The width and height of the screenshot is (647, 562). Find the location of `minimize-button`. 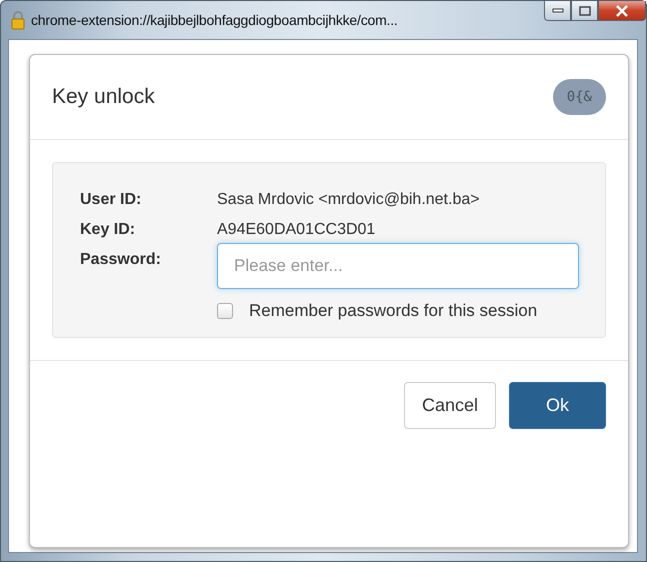

minimize-button is located at coordinates (557, 11).